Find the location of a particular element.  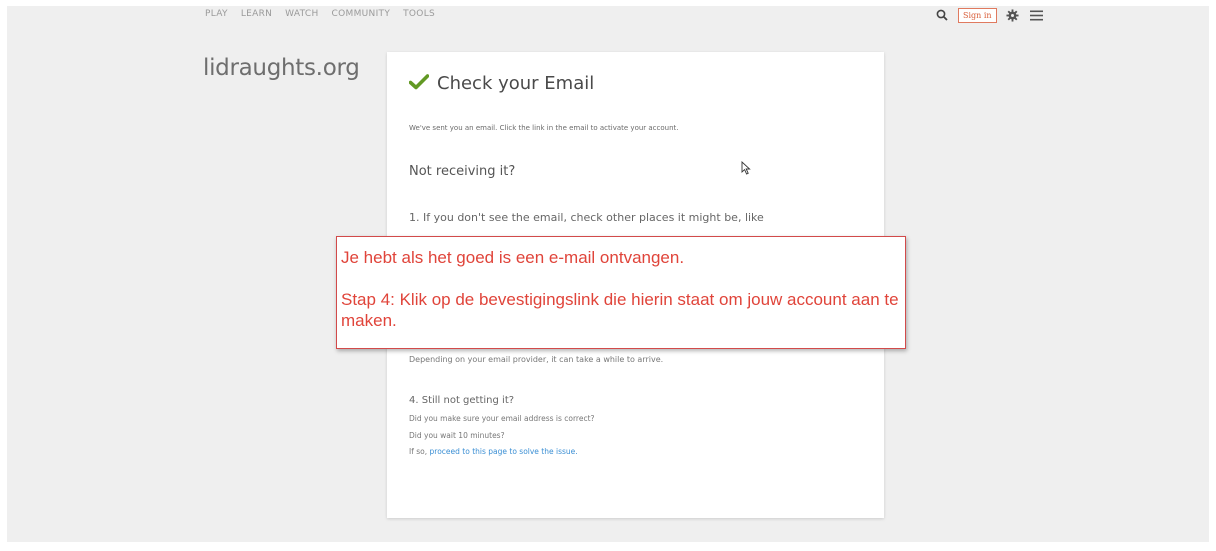

nav-tools: TOOLS is located at coordinates (419, 14).